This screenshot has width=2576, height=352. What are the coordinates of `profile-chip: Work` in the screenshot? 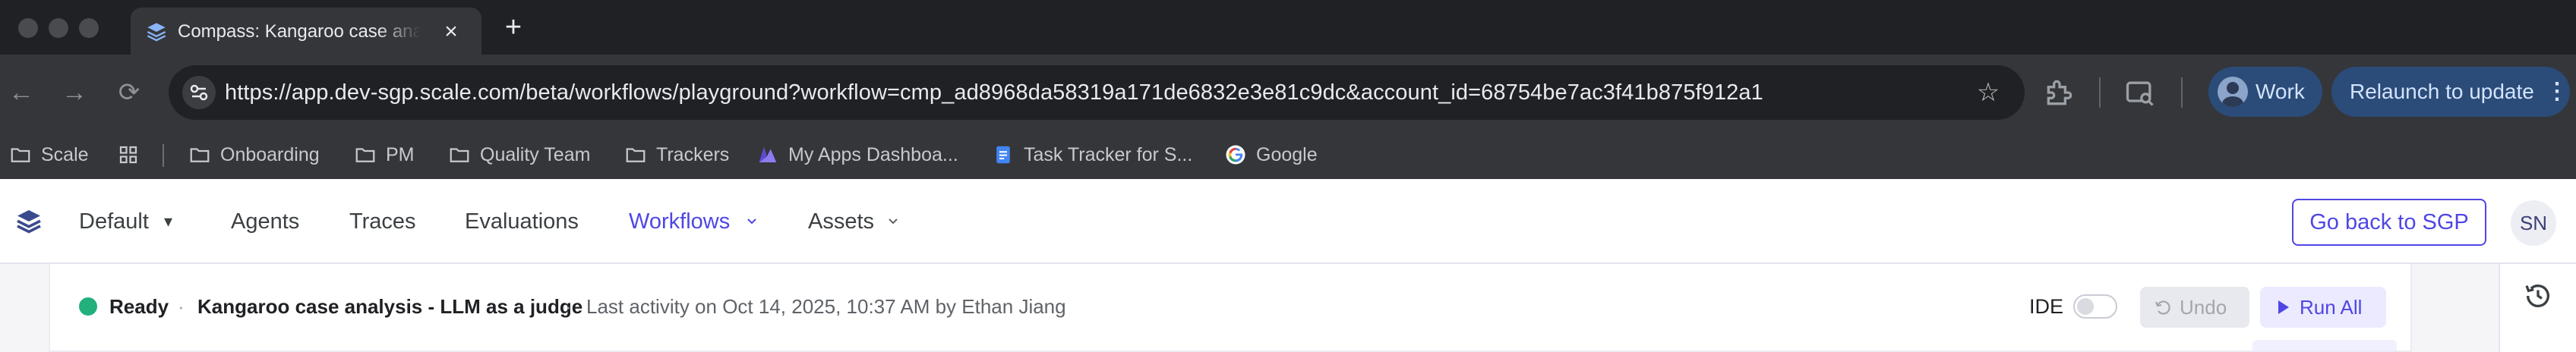 It's located at (2265, 92).